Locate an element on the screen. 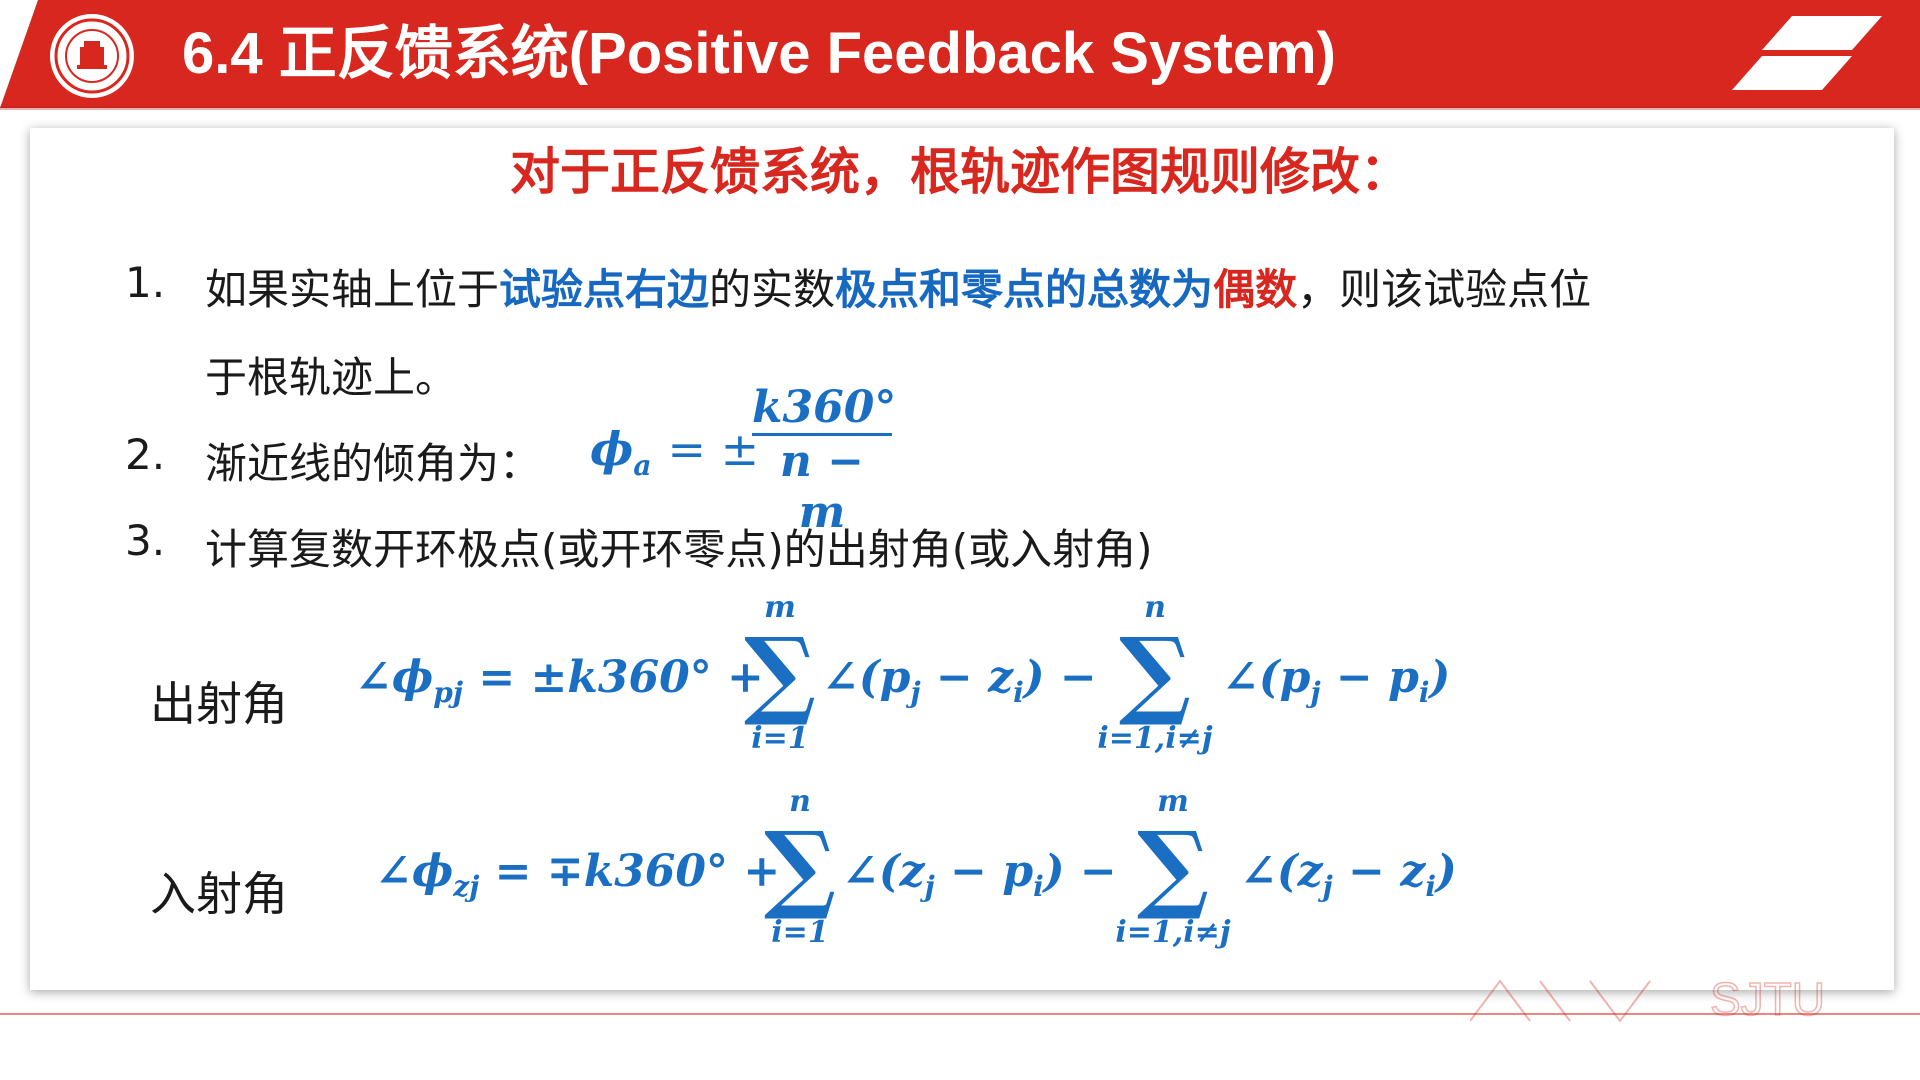 This screenshot has height=1080, width=1920. fraction-numerator: k360° is located at coordinates (824, 407).